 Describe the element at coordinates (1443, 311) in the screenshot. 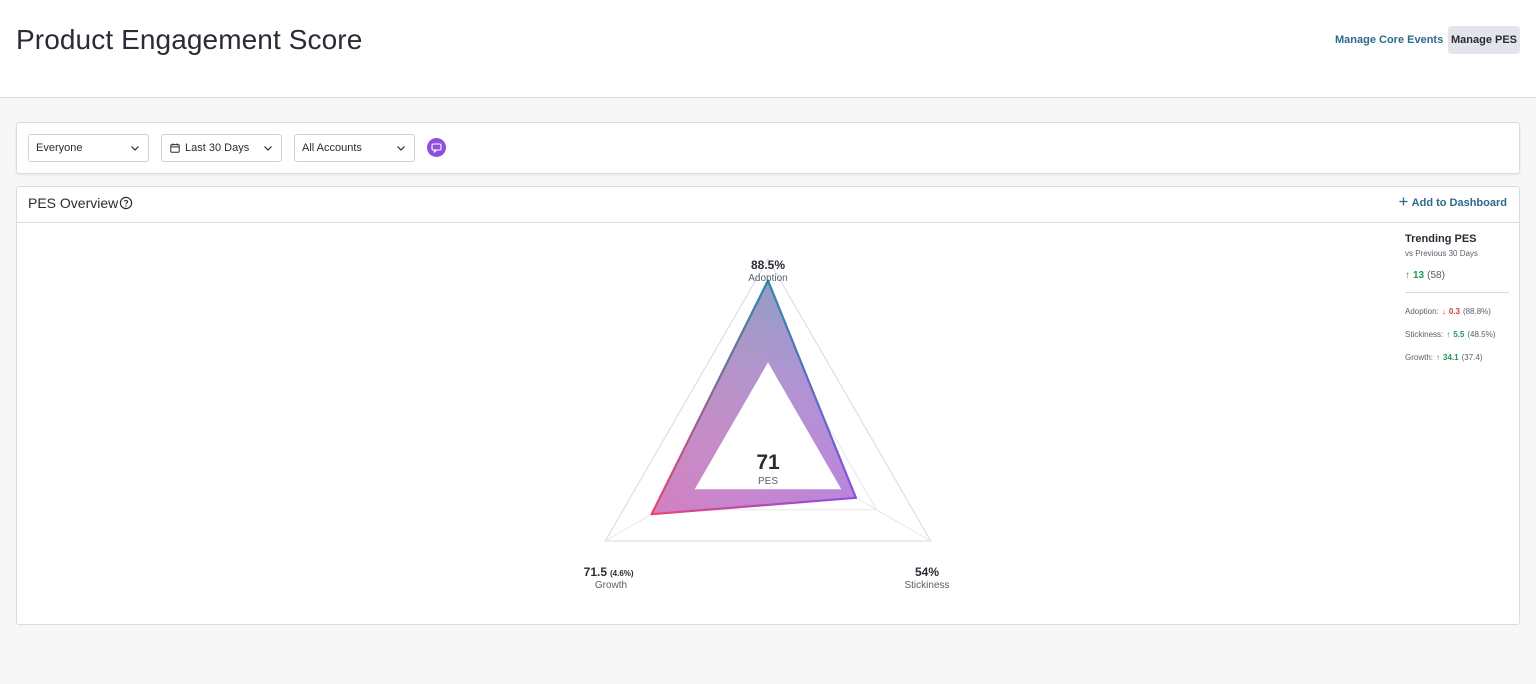

I see `arrow-down-icon: ↓` at that location.